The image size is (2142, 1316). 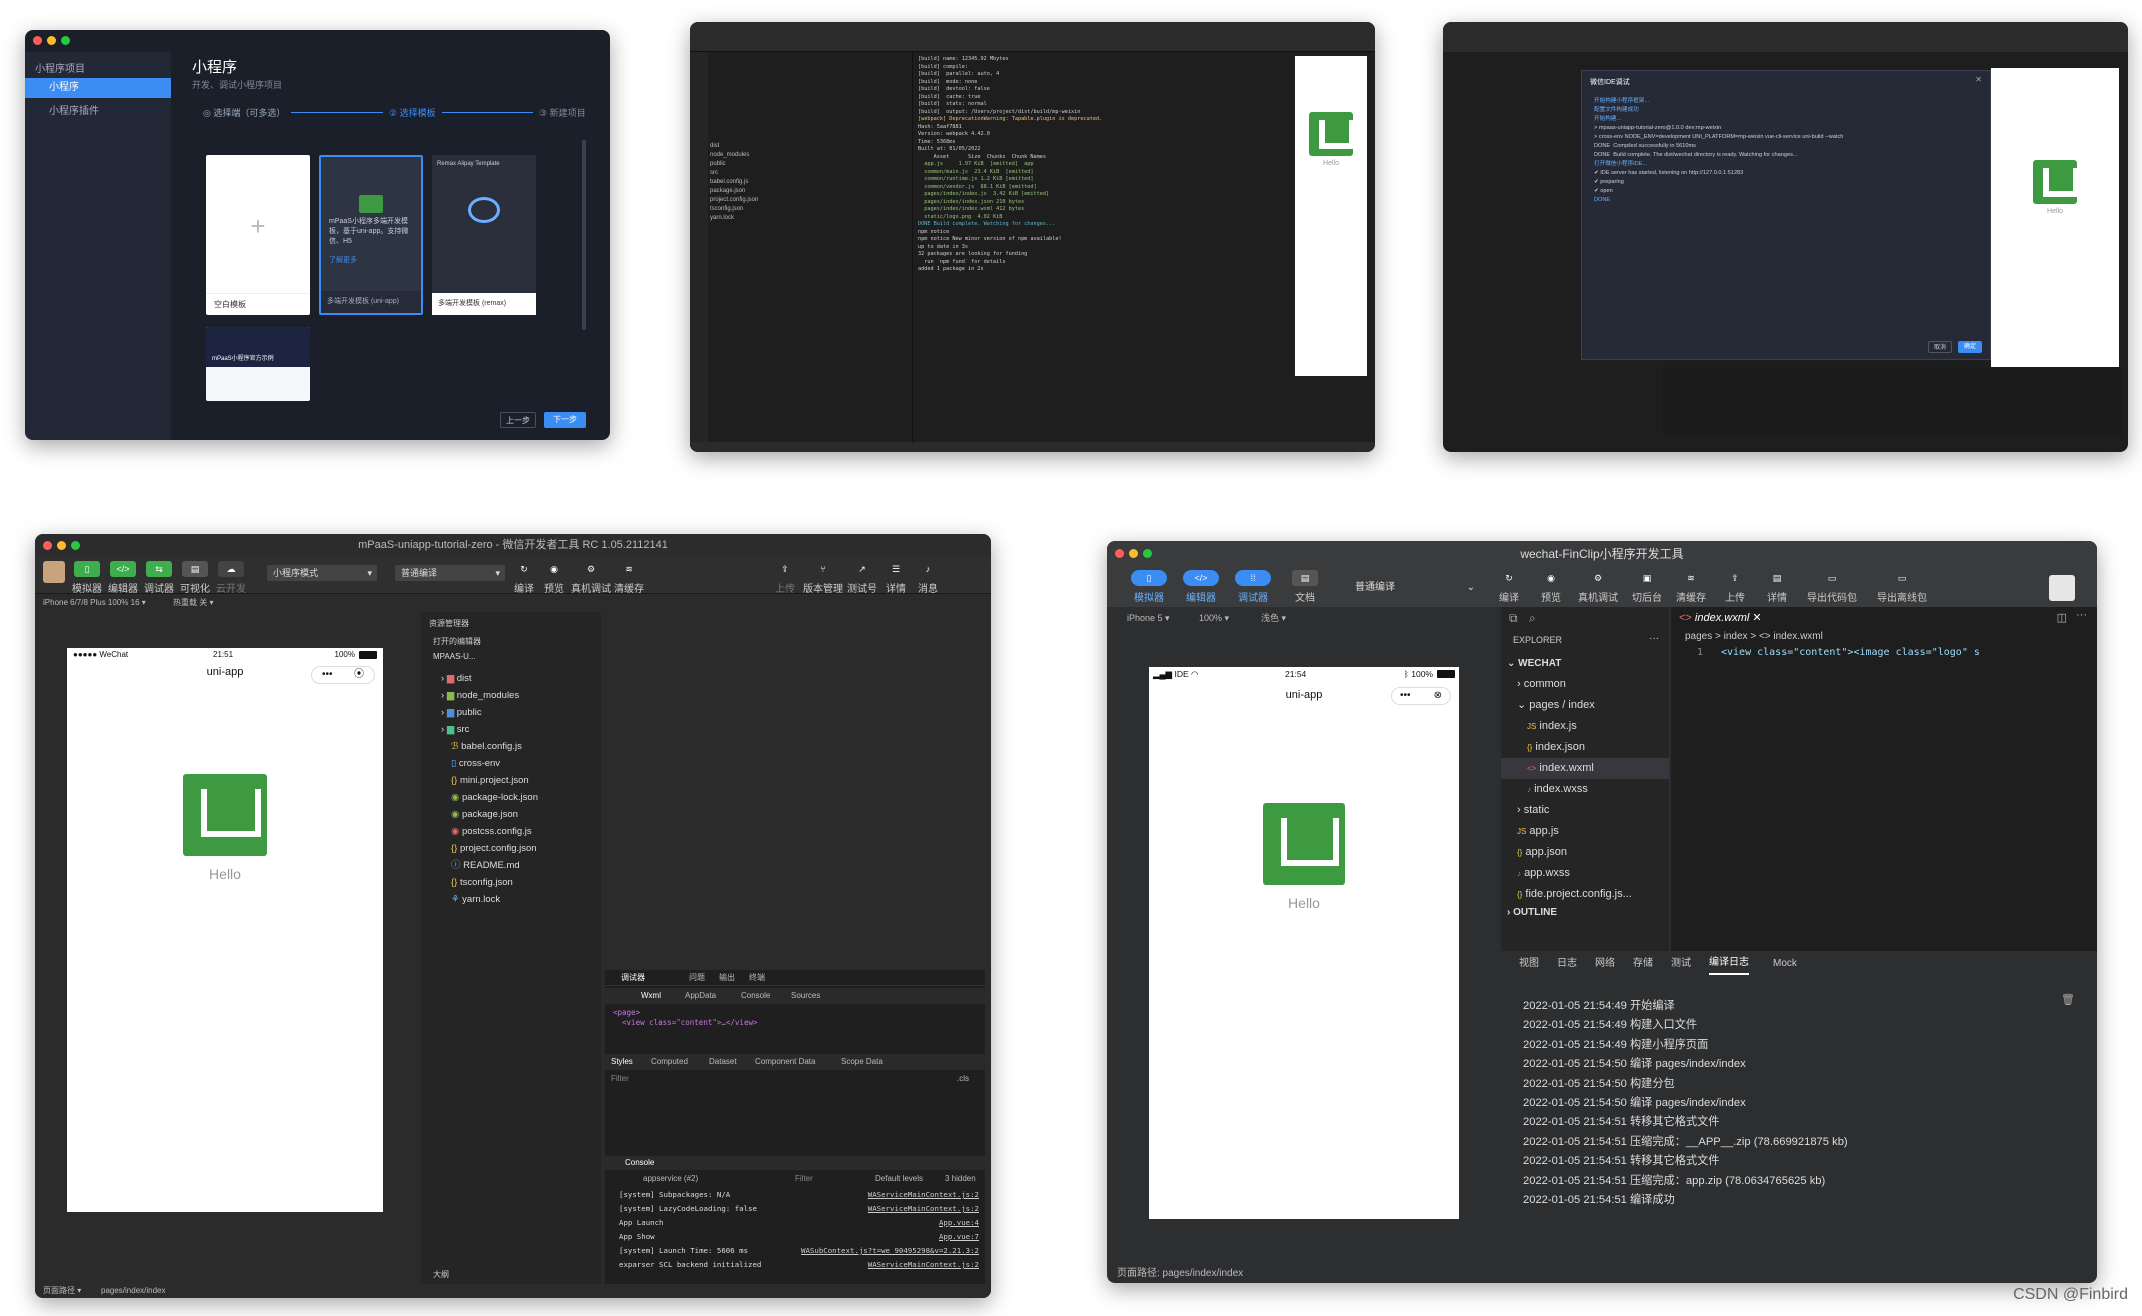 What do you see at coordinates (810, 173) in the screenshot?
I see `tree-item: src` at bounding box center [810, 173].